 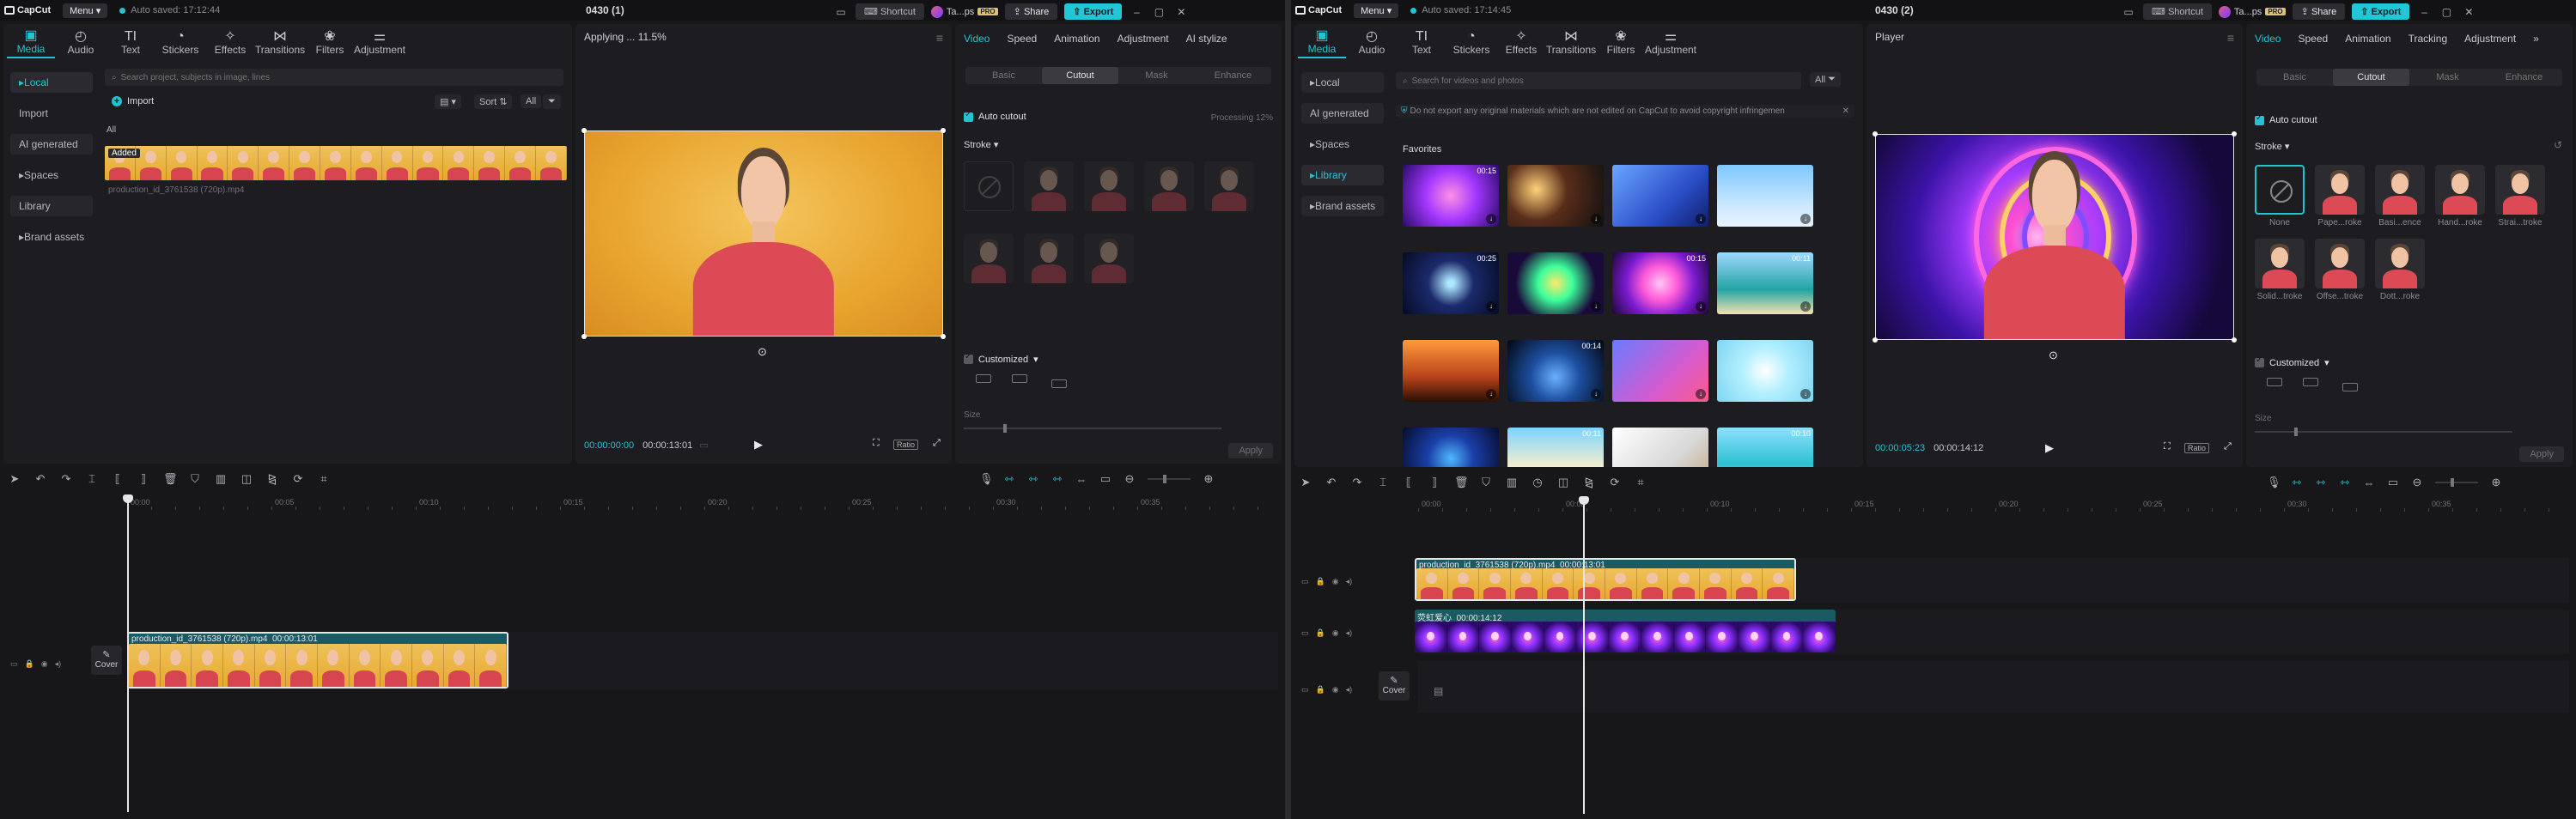 What do you see at coordinates (2428, 39) in the screenshot?
I see `tab-tracking: Tracking` at bounding box center [2428, 39].